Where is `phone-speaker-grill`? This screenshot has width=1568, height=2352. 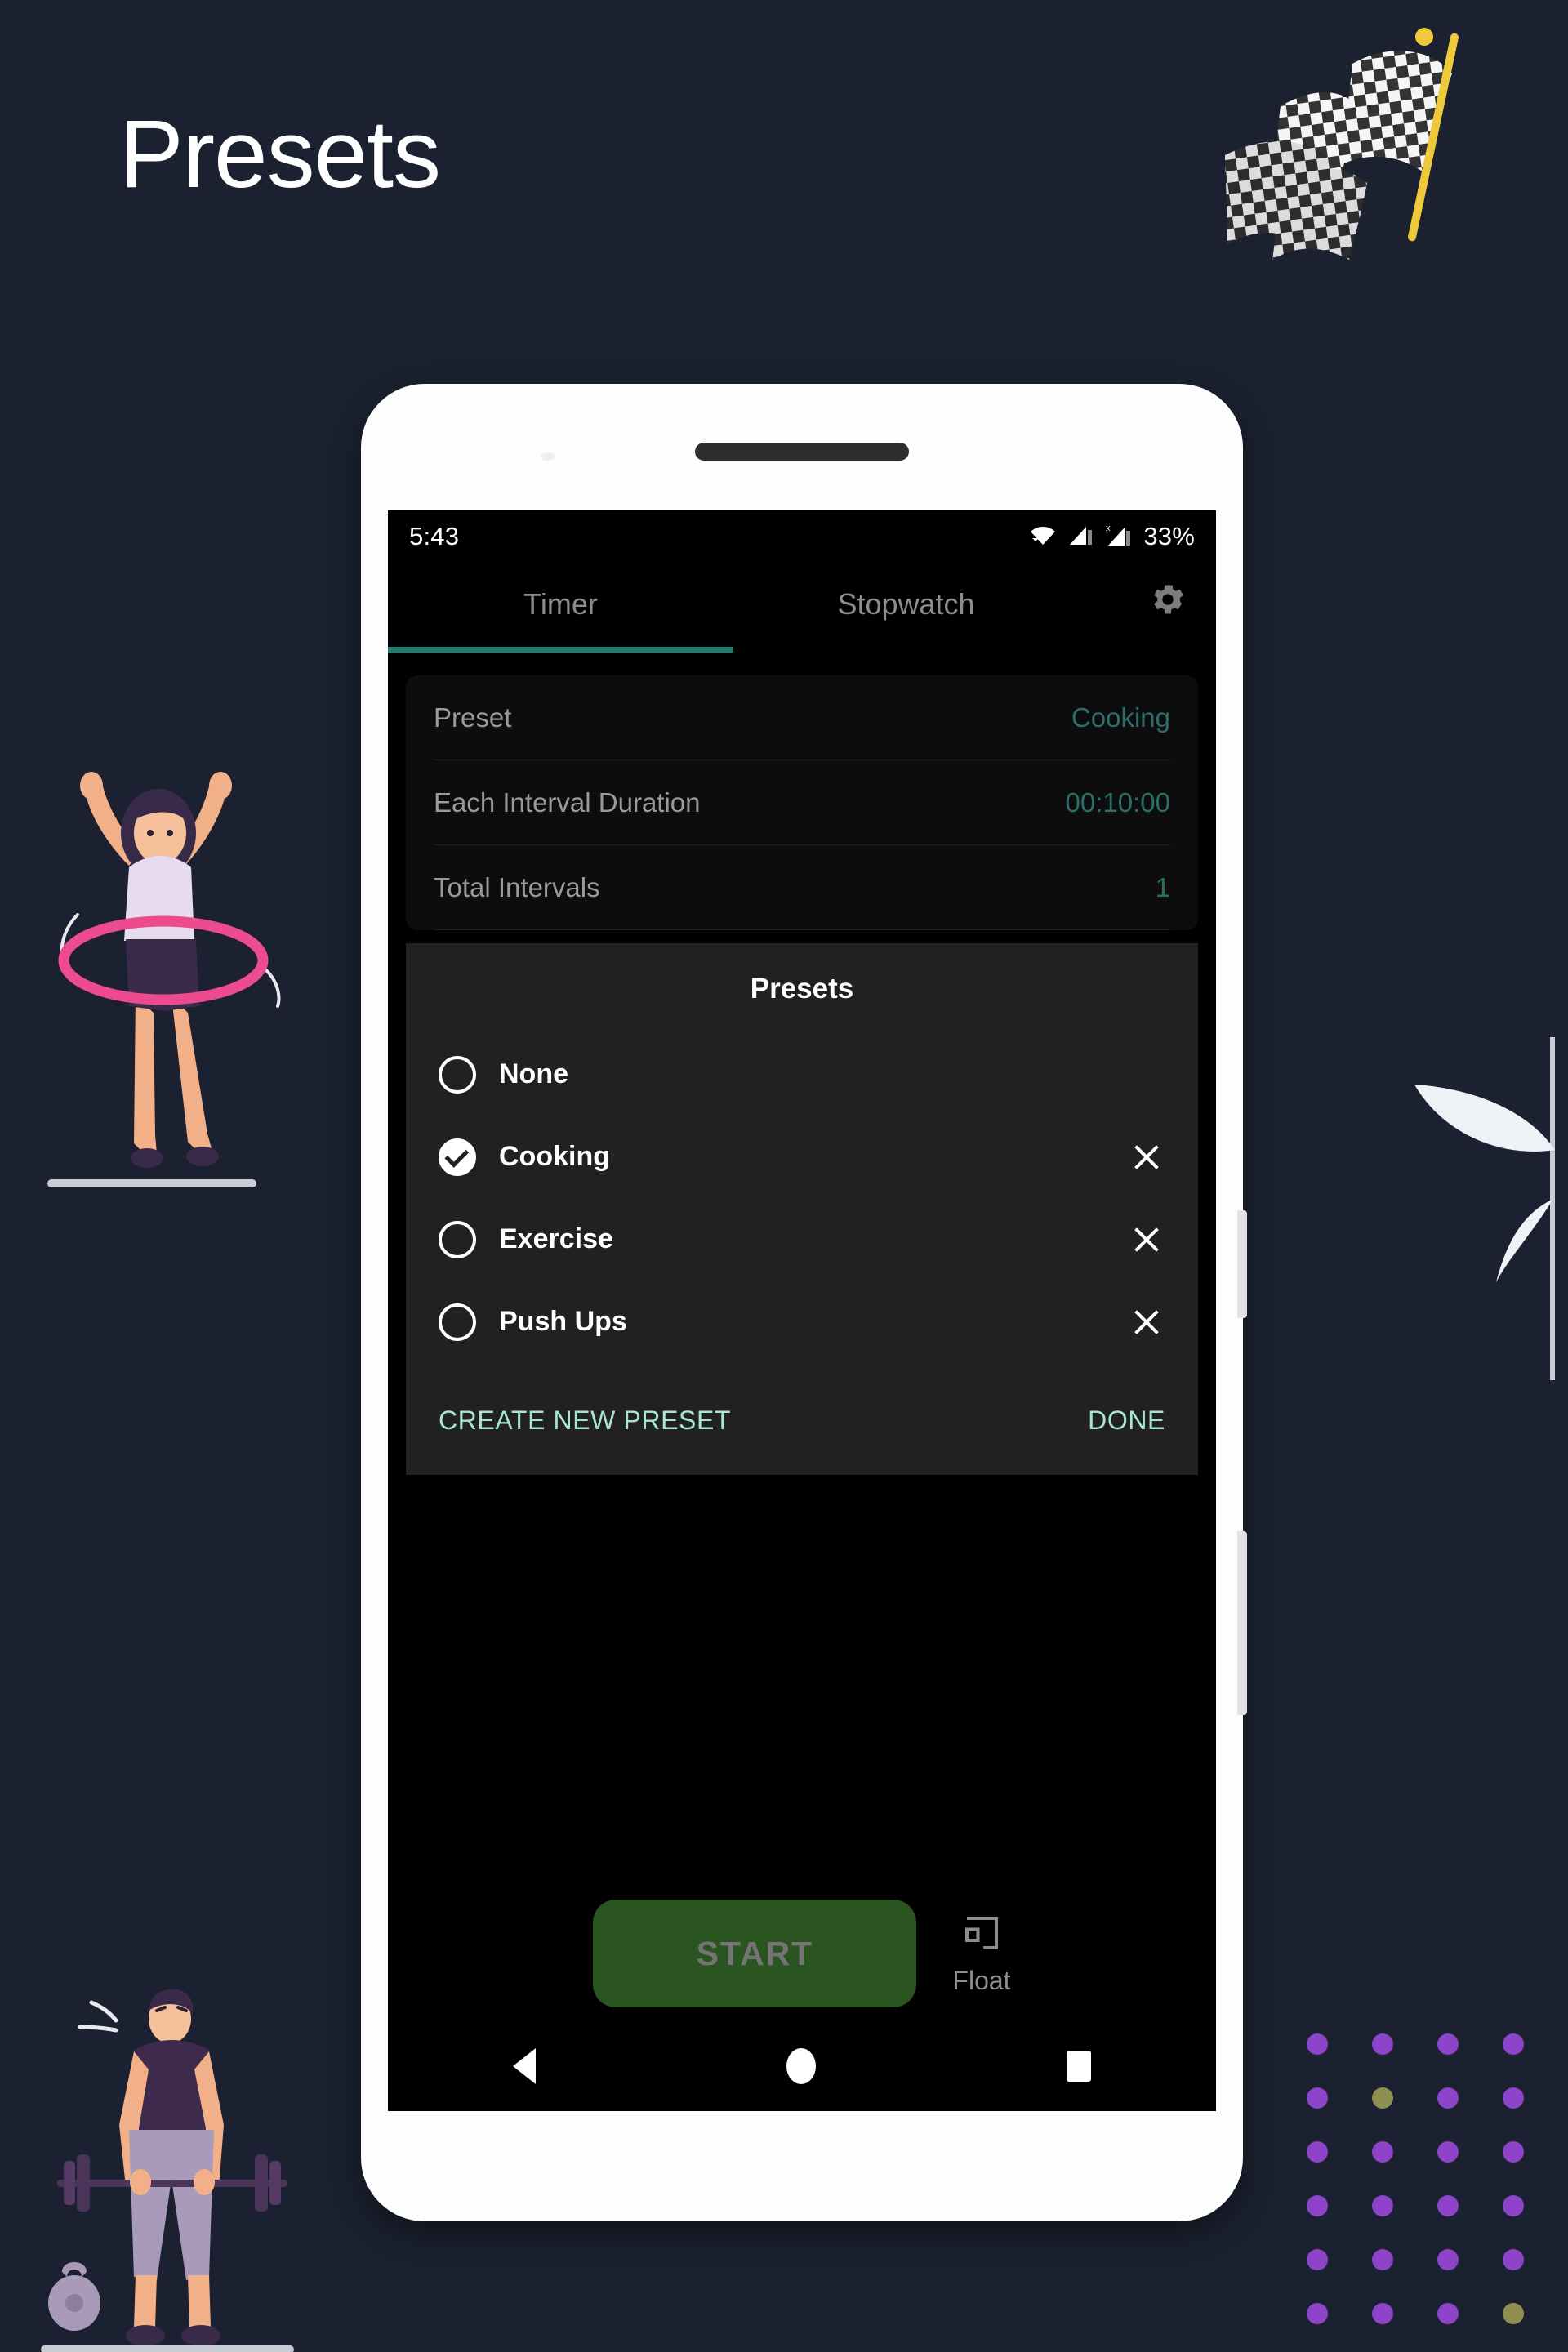
phone-speaker-grill is located at coordinates (802, 452).